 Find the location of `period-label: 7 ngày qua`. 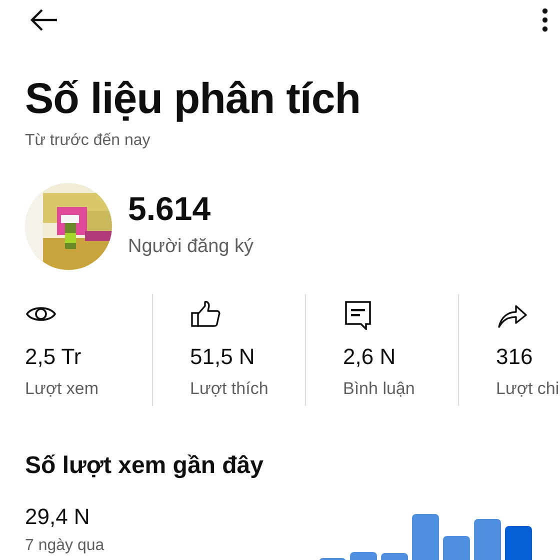

period-label: 7 ngày qua is located at coordinates (64, 546).